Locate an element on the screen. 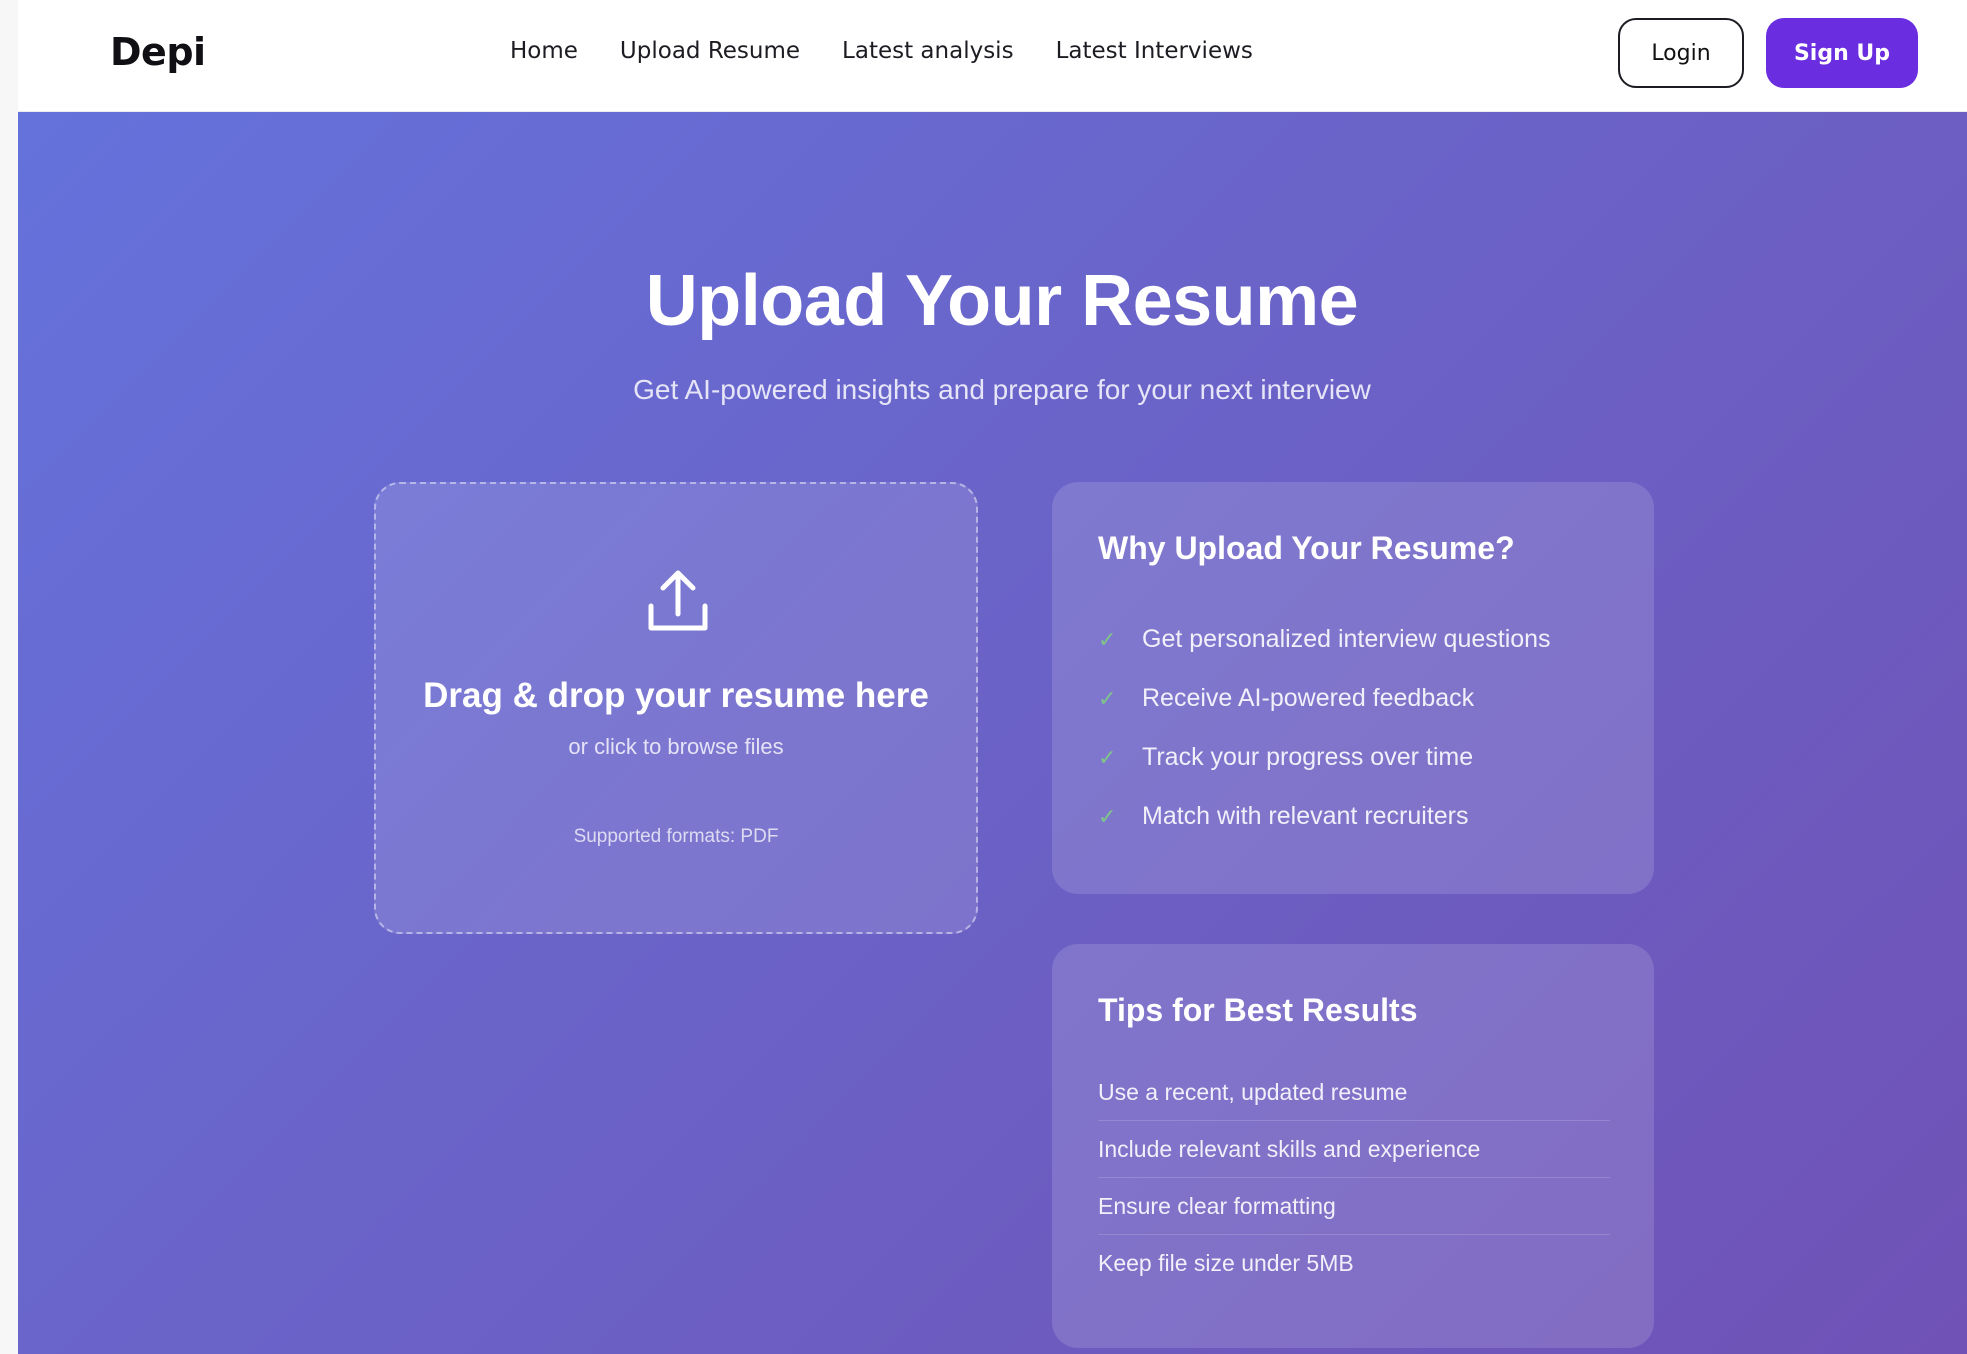 The image size is (1967, 1354). list-item: ✓ Get personalized interview questions is located at coordinates (1324, 639).